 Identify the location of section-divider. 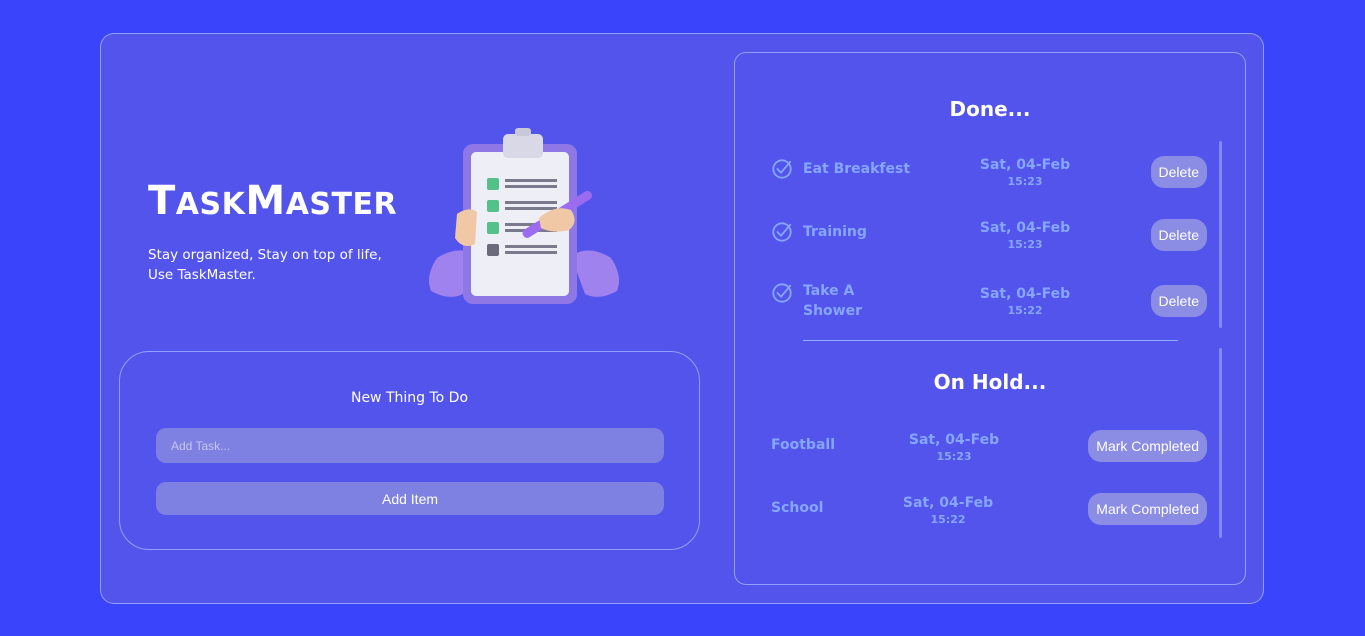
(990, 340).